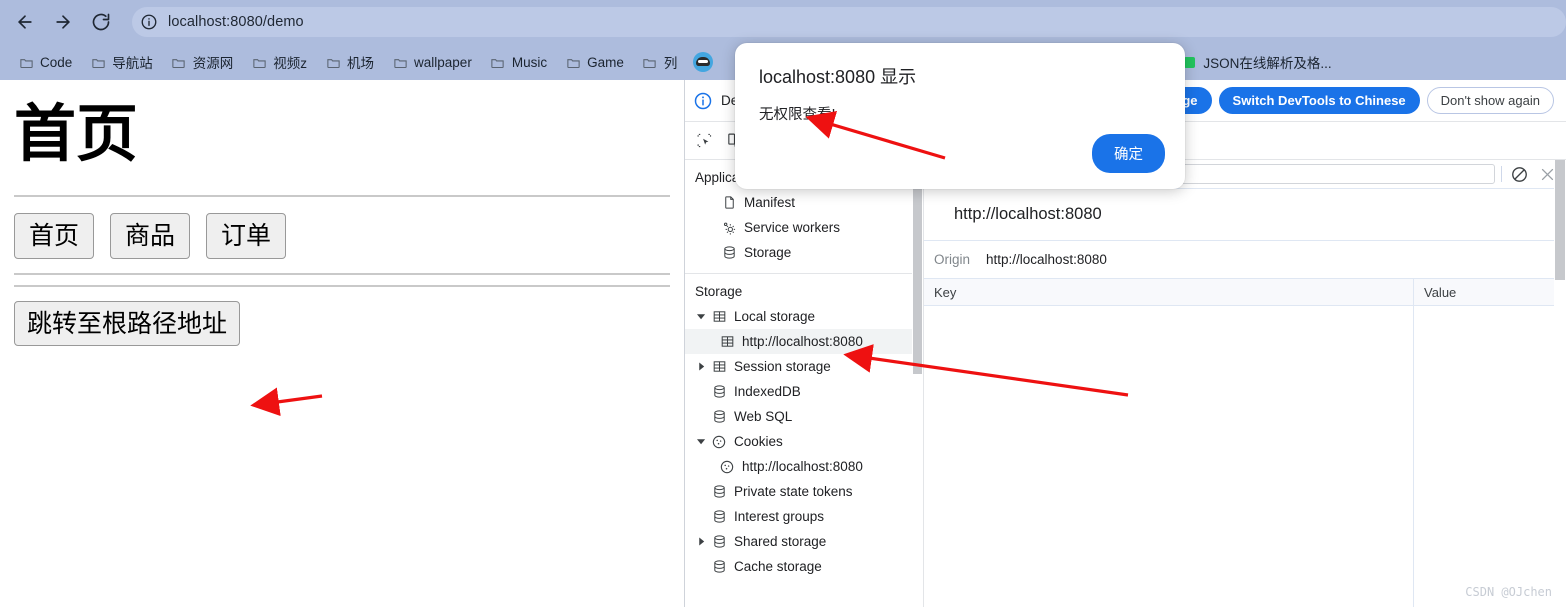  I want to click on javascript-alert-dialog: localhost:8080 显示 无权限查看! 确定, so click(960, 116).